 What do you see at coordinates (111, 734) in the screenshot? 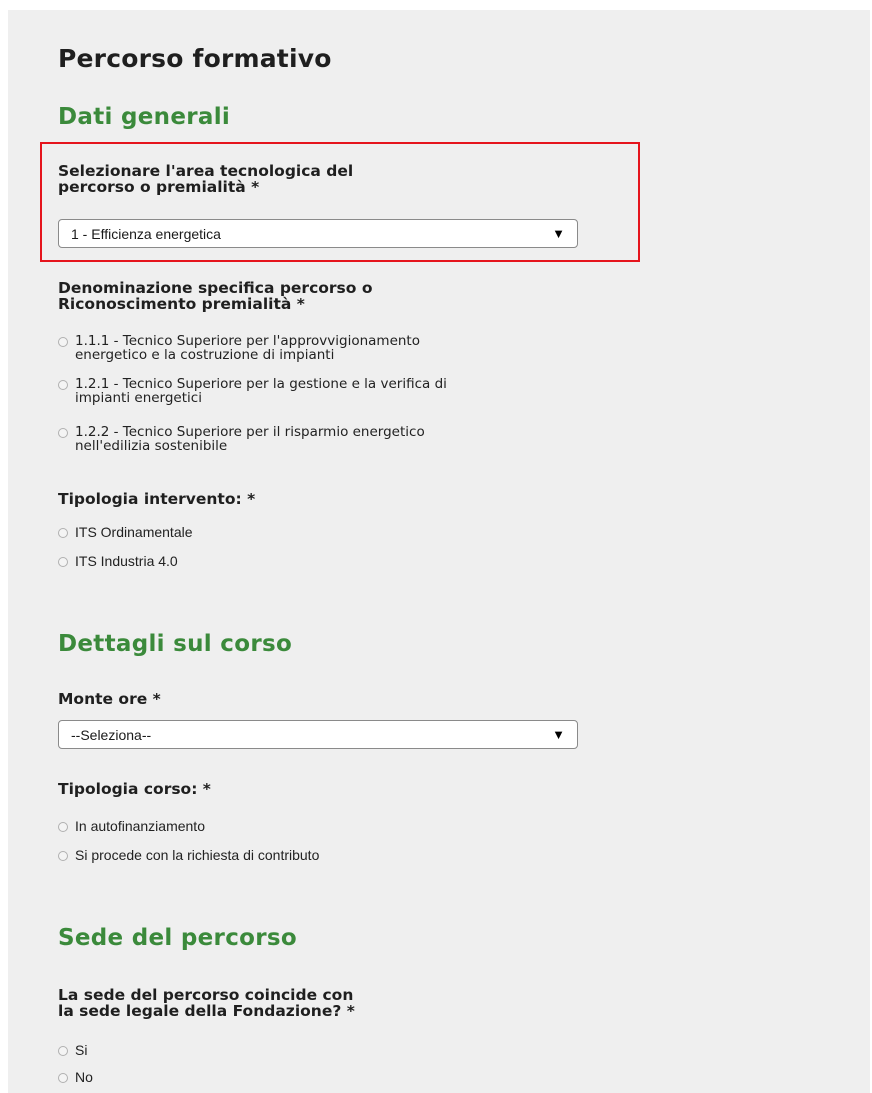
I see `monte-ore-select-value: --Seleziona--` at bounding box center [111, 734].